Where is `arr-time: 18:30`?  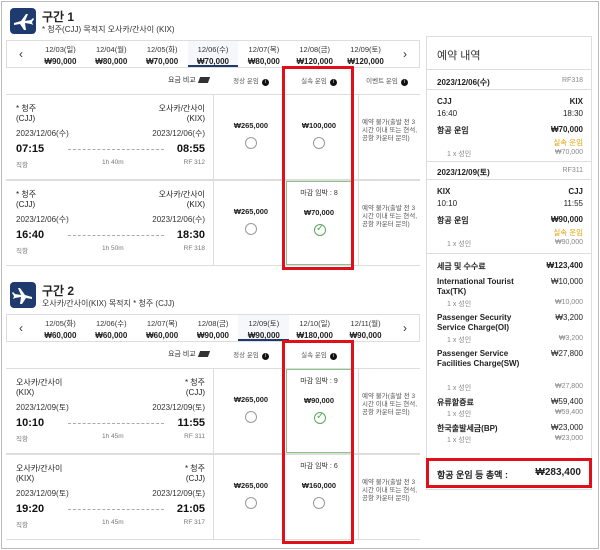
arr-time: 18:30 is located at coordinates (190, 235).